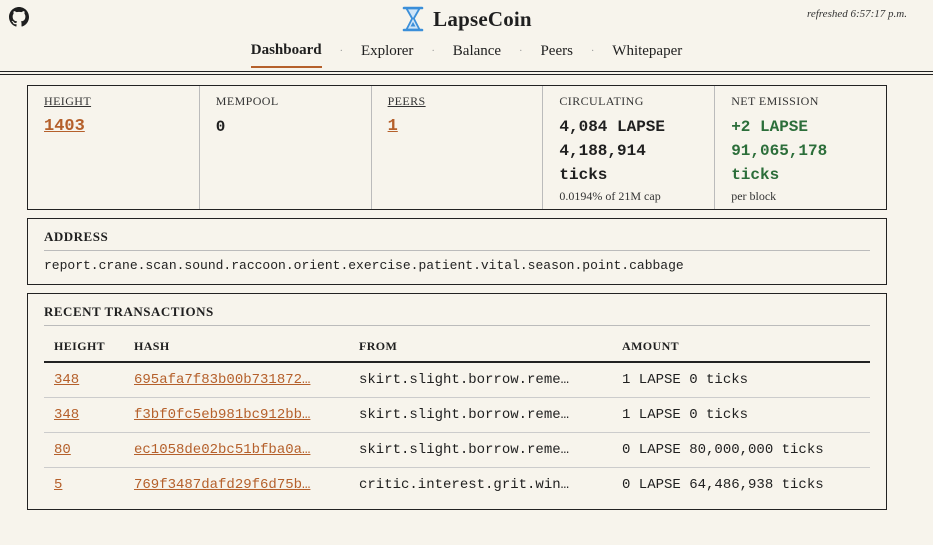  I want to click on nav-dashboard: Dashboard, so click(286, 55).